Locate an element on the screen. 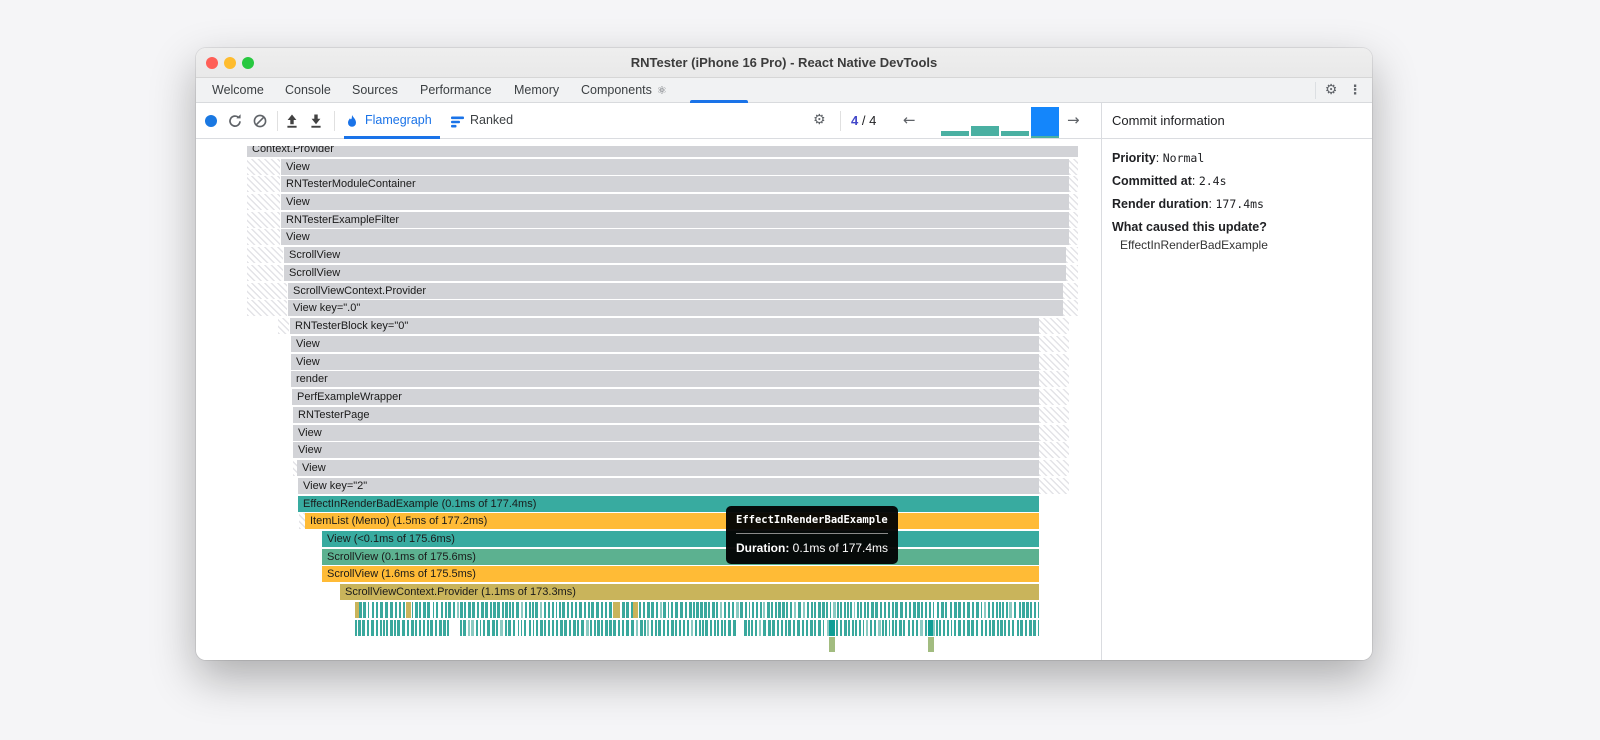 This screenshot has height=740, width=1600. next-commit-arrow-icon: → is located at coordinates (1073, 120).